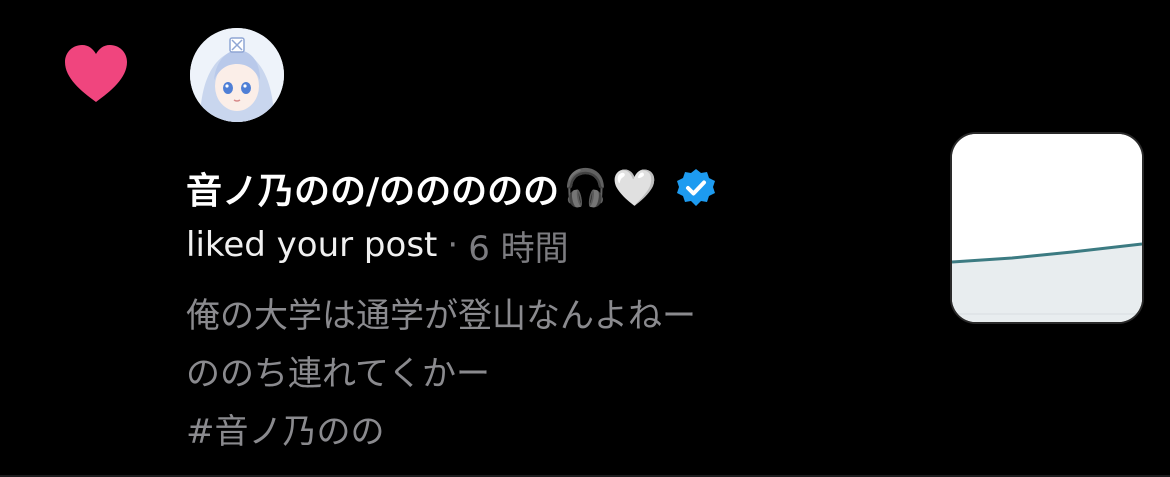  I want to click on user-name-row: 音ノ乃のの/ののののの 🎧 🤍, so click(451, 188).